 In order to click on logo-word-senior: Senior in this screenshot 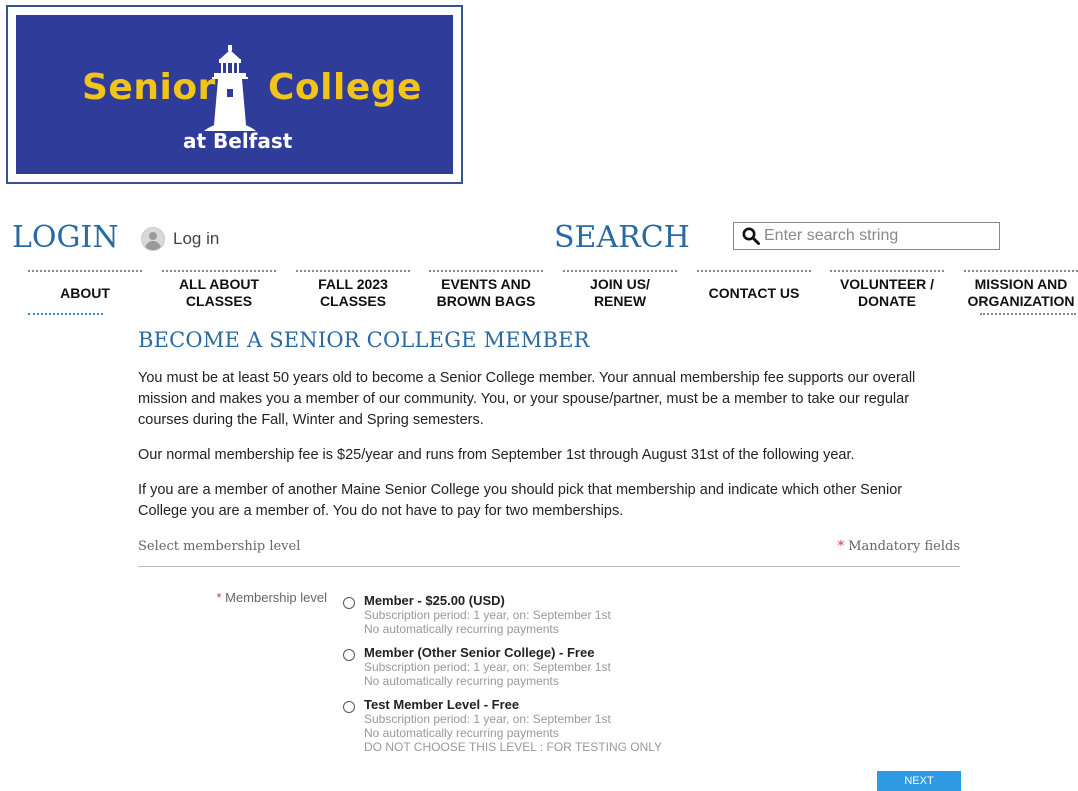, I will do `click(149, 87)`.